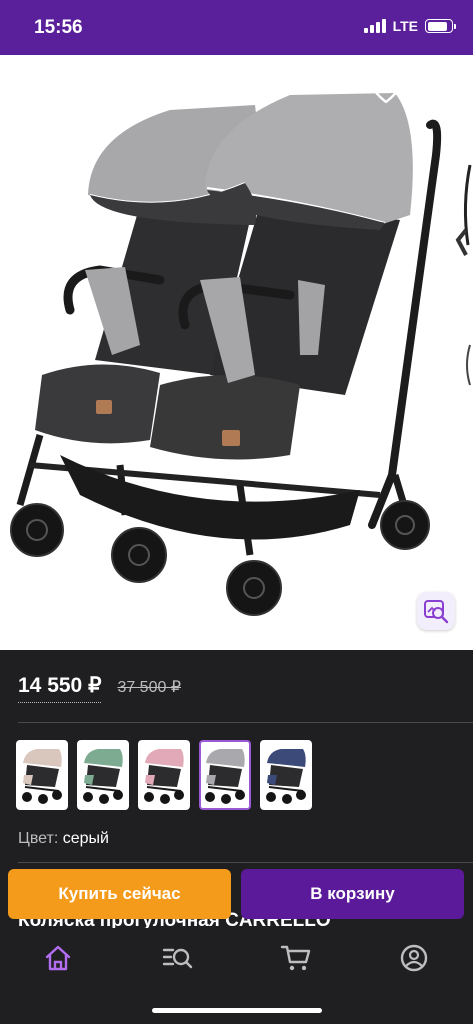 The width and height of the screenshot is (473, 1024). What do you see at coordinates (60, 688) in the screenshot?
I see `current-price: 14 550 ₽` at bounding box center [60, 688].